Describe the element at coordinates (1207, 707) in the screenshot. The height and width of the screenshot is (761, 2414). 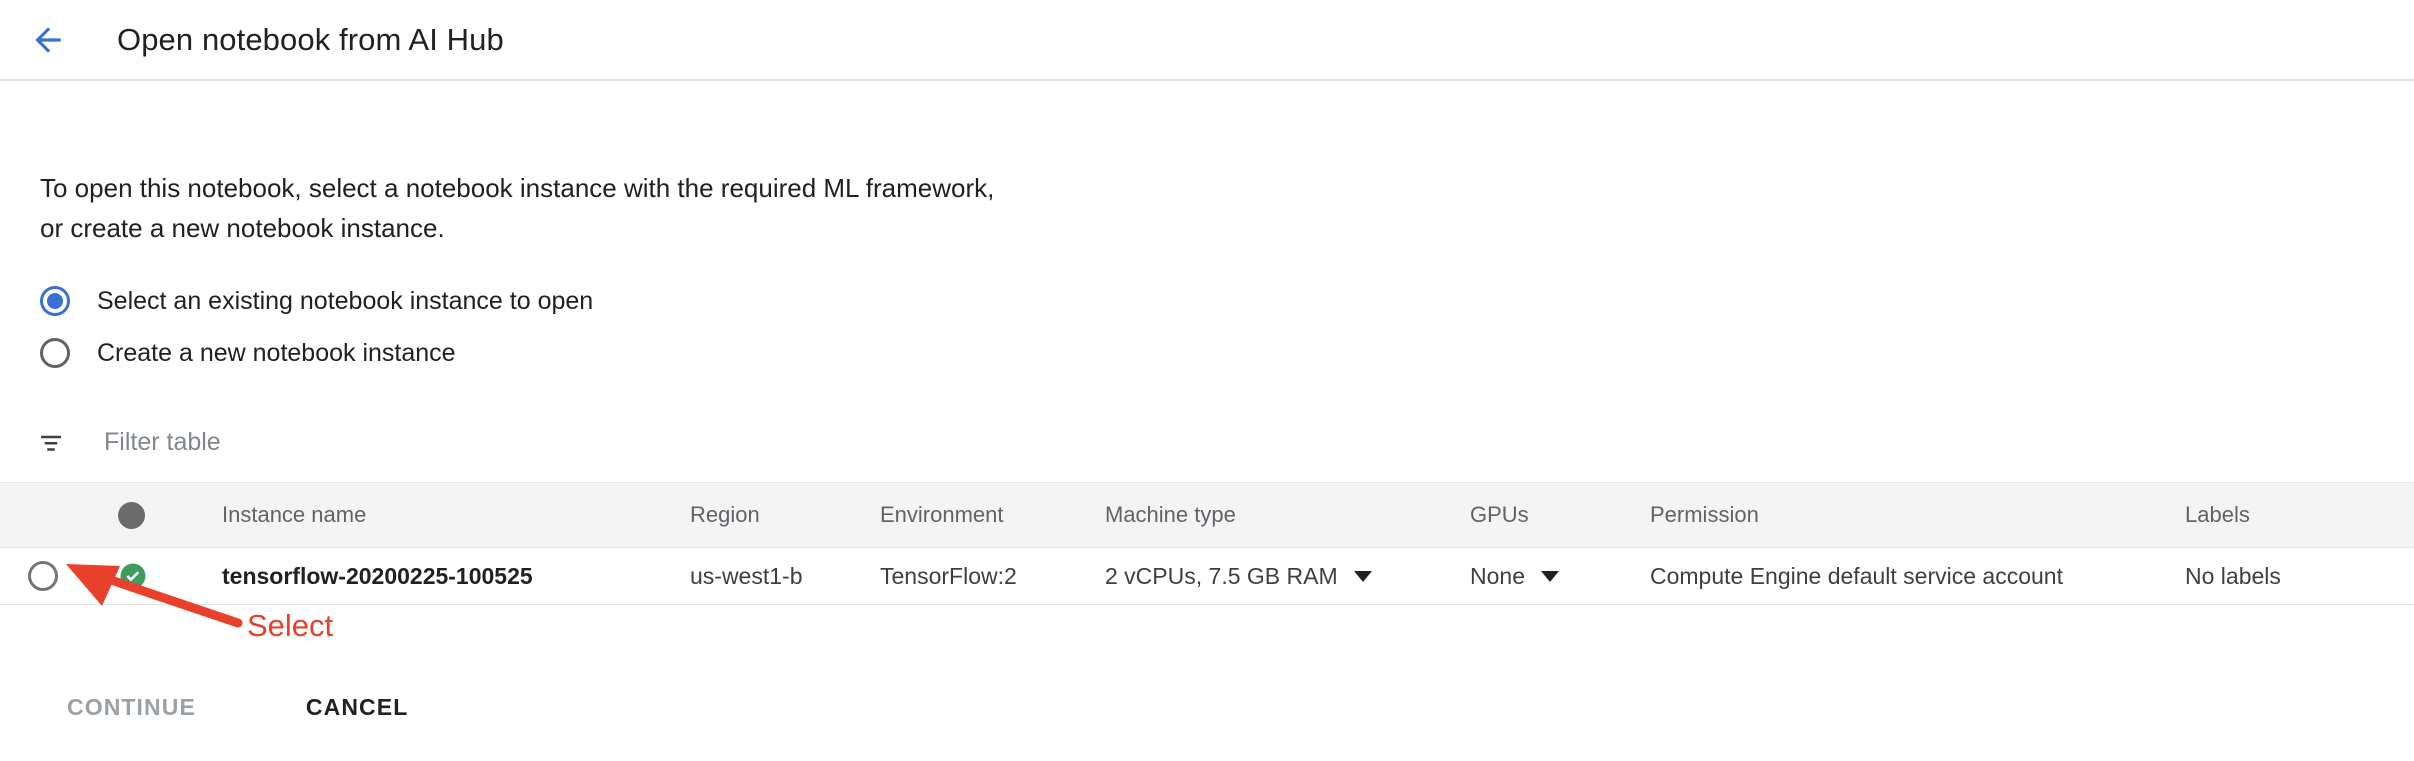
I see `dialog-actions: CONTINUE CANCEL` at that location.